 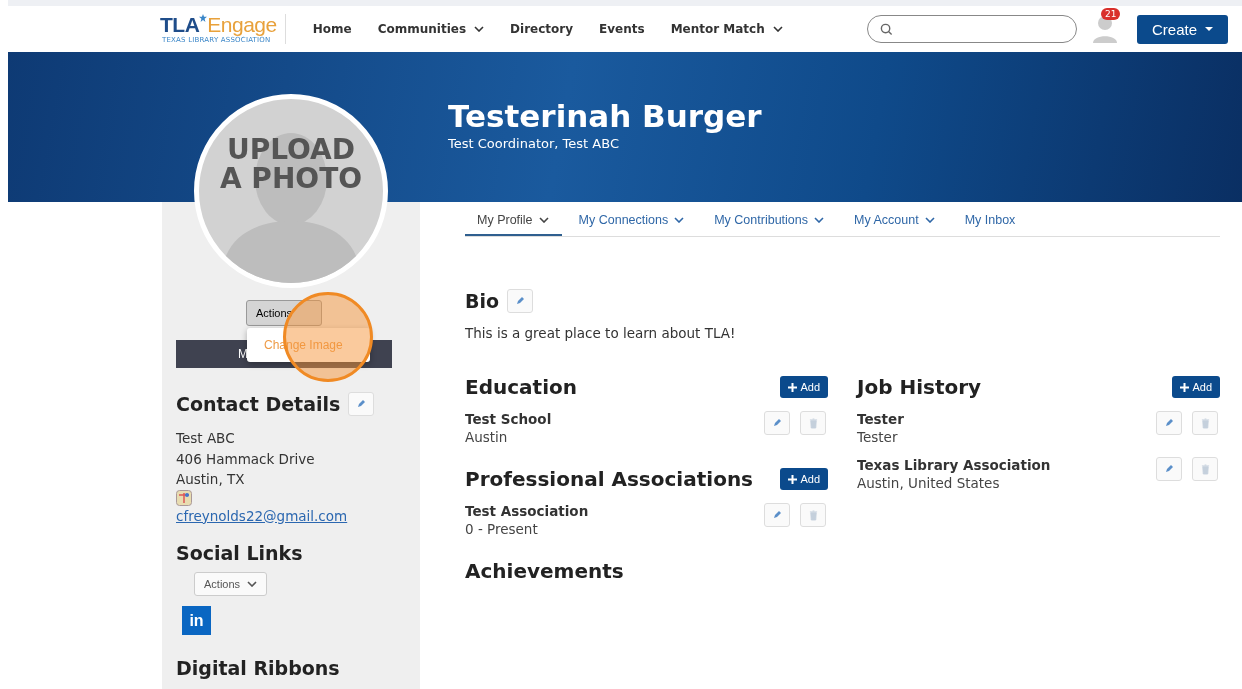 What do you see at coordinates (508, 419) in the screenshot?
I see `item-title: Test School` at bounding box center [508, 419].